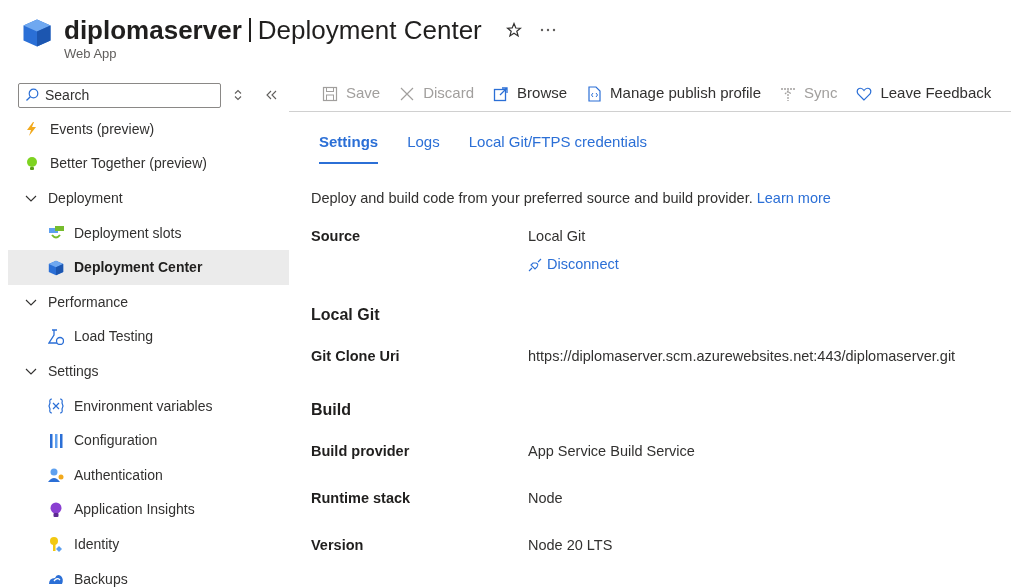  I want to click on field-label: Git Clone Uri, so click(356, 357).